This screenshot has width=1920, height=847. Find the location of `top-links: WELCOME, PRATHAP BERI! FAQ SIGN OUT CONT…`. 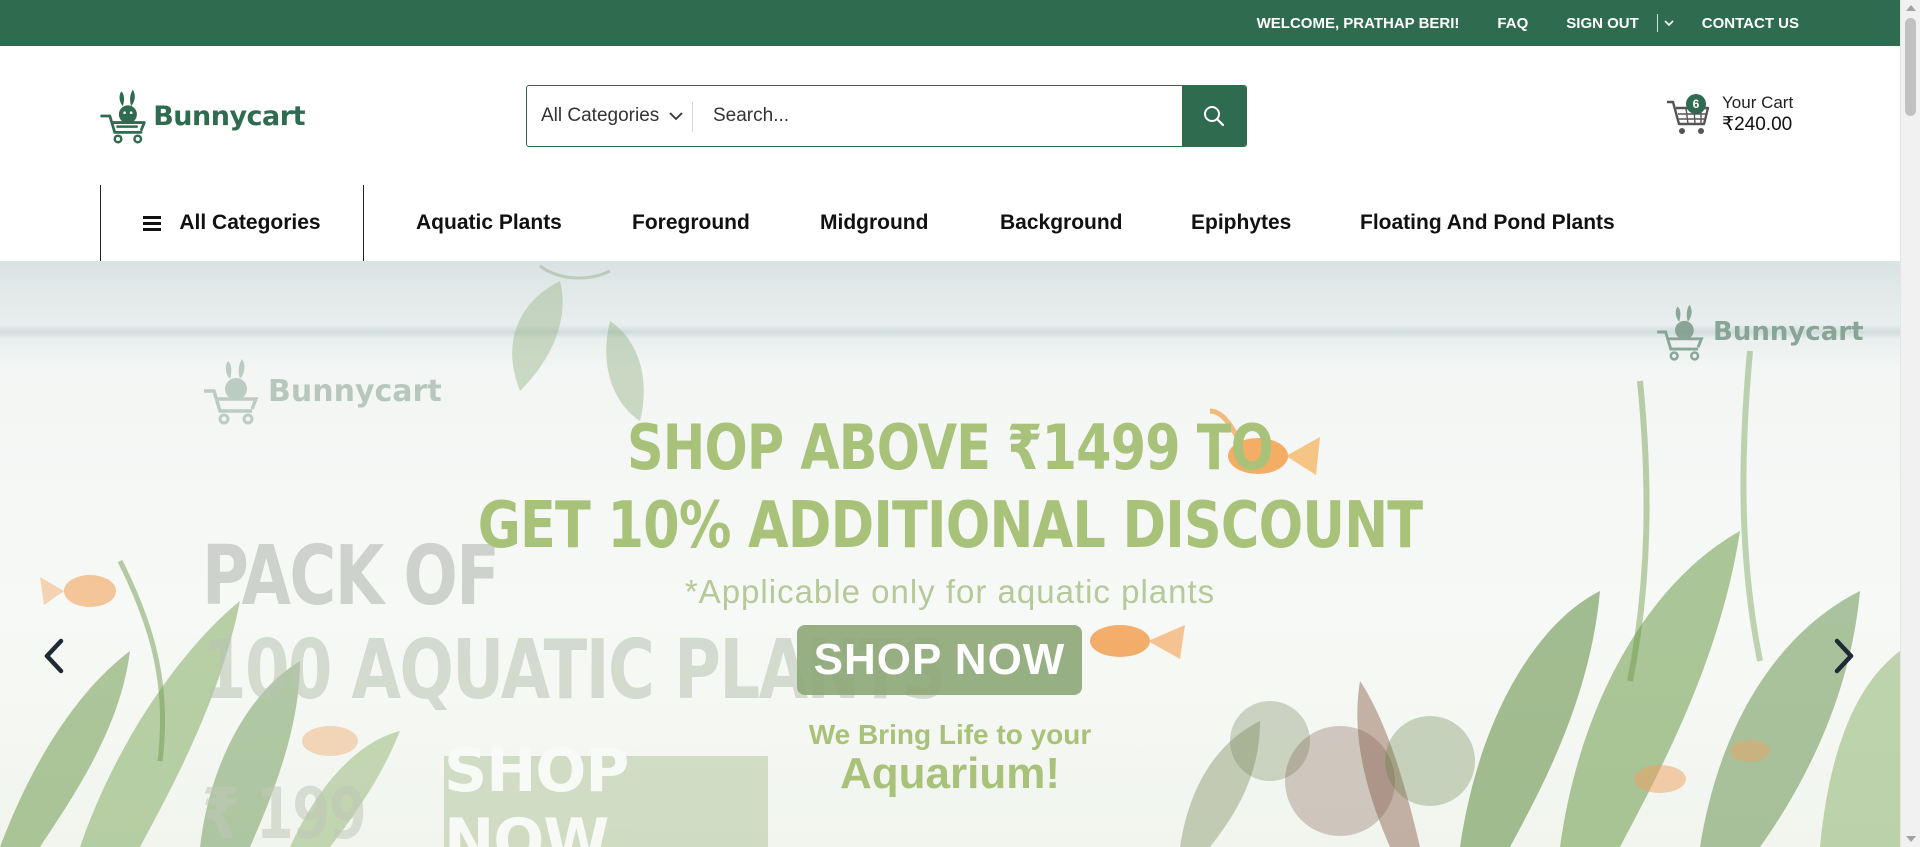

top-links: WELCOME, PRATHAP BERI! FAQ SIGN OUT CONT… is located at coordinates (1528, 23).